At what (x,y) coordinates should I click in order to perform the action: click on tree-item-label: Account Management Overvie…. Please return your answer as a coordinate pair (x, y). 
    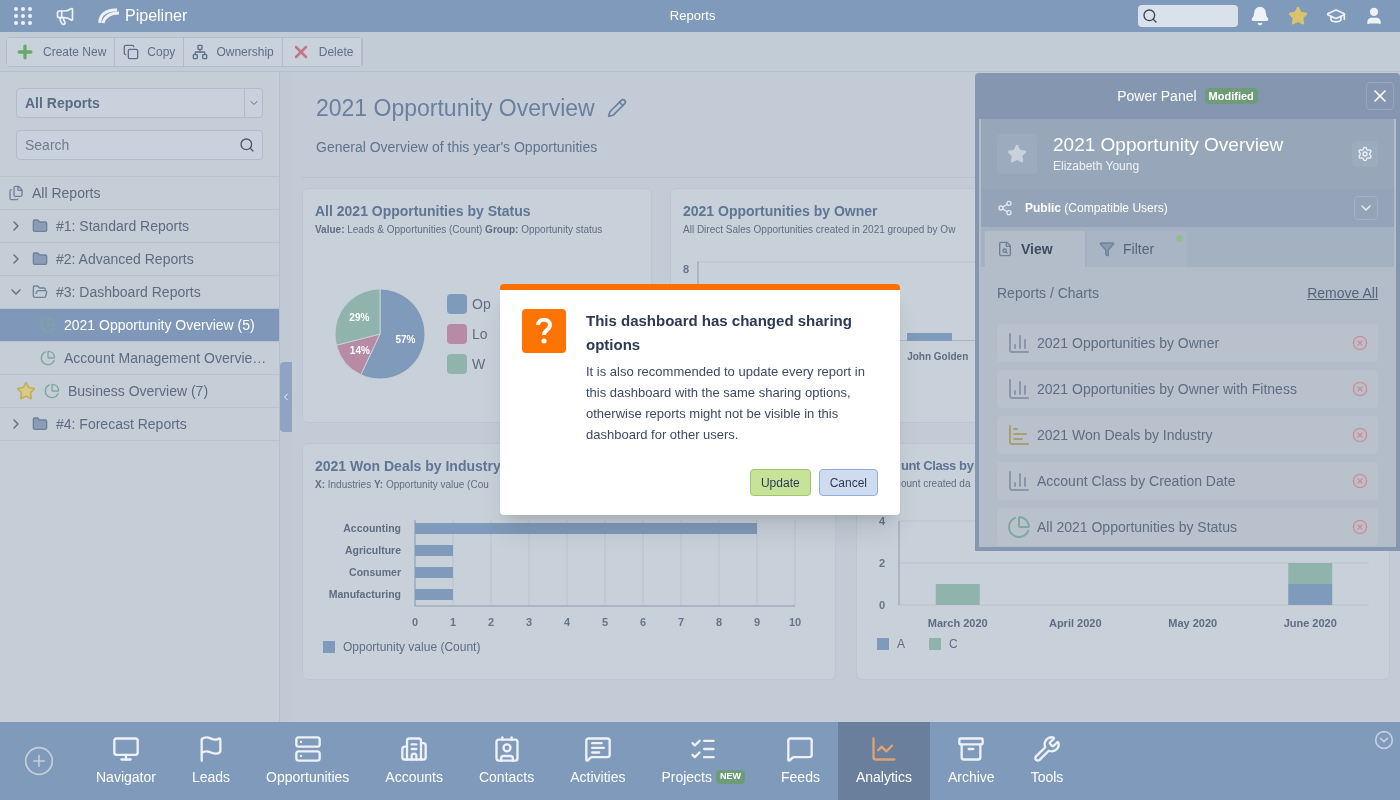
    Looking at the image, I should click on (165, 358).